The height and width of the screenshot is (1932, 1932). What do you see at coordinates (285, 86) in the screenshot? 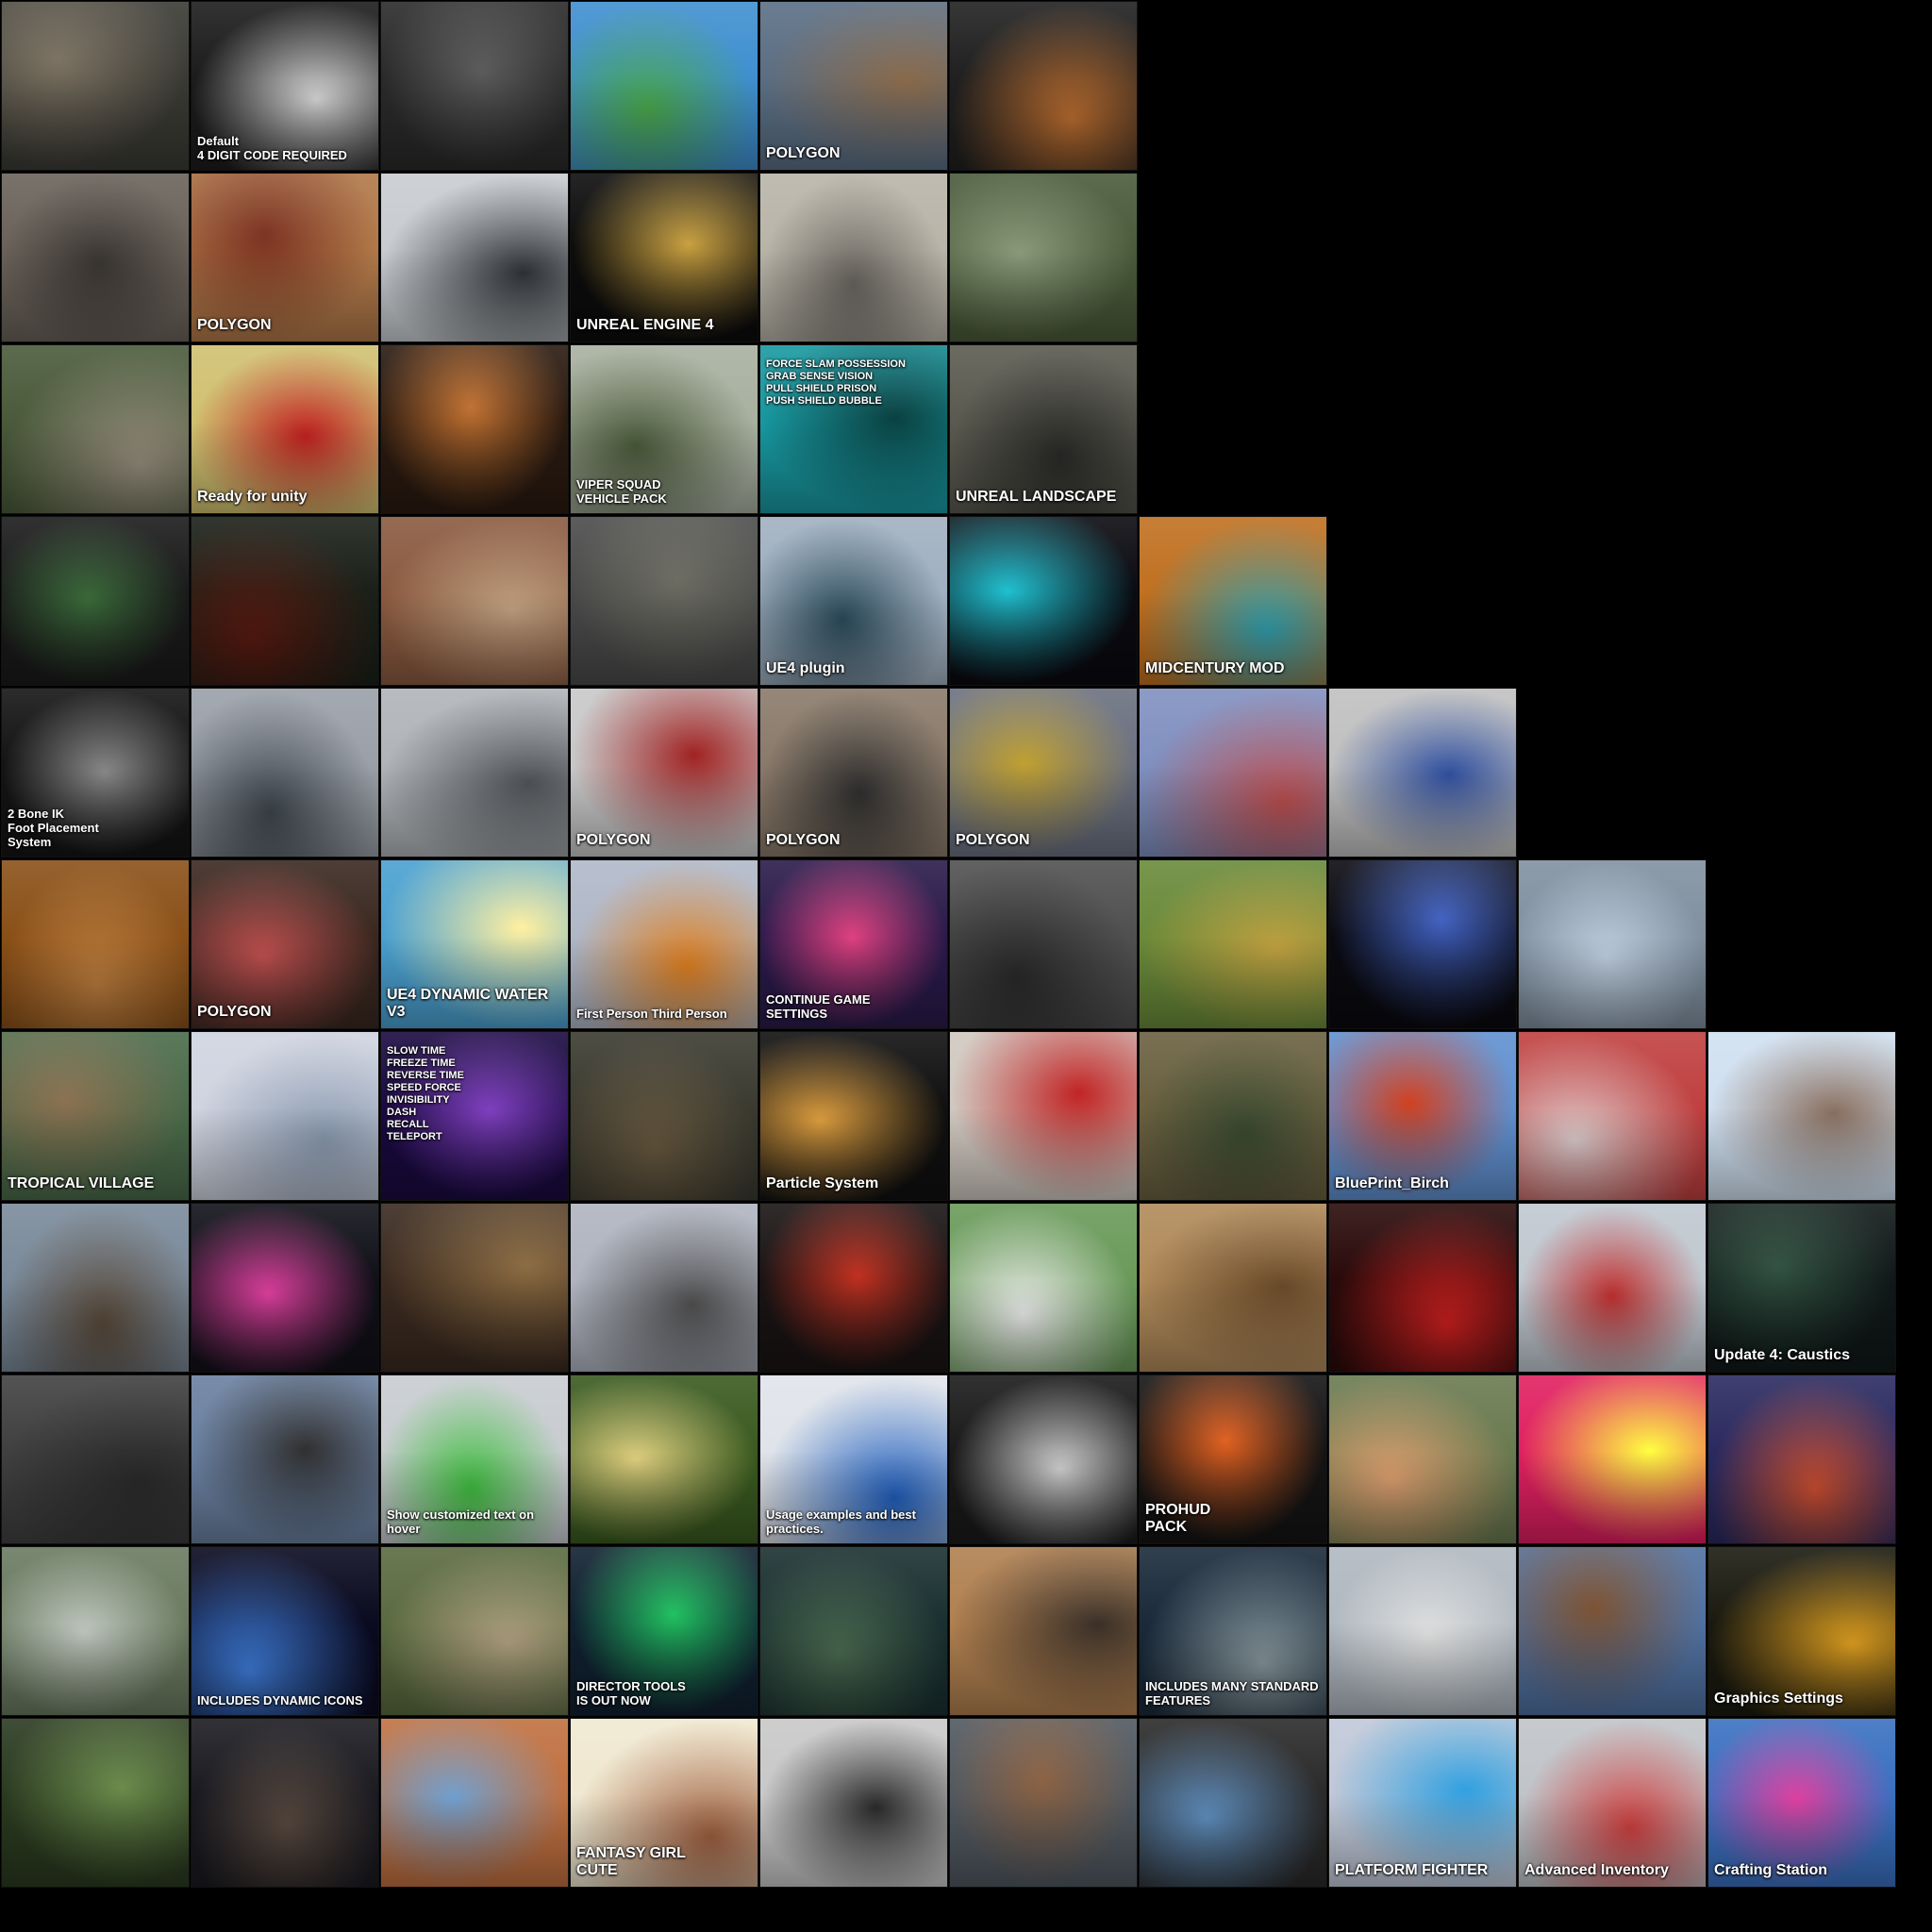
I see `asset-thumbnail: Default 4 DIGIT CODE REQUIRED` at bounding box center [285, 86].